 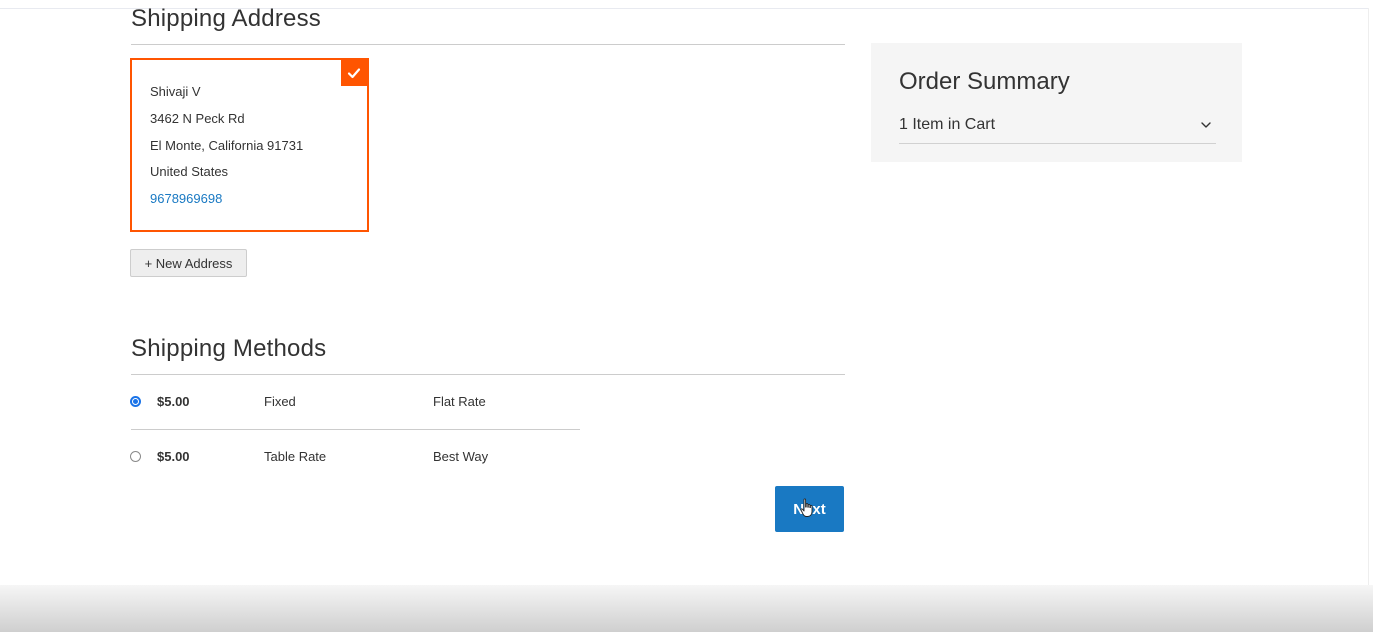 I want to click on shipping-methods-divider, so click(x=488, y=374).